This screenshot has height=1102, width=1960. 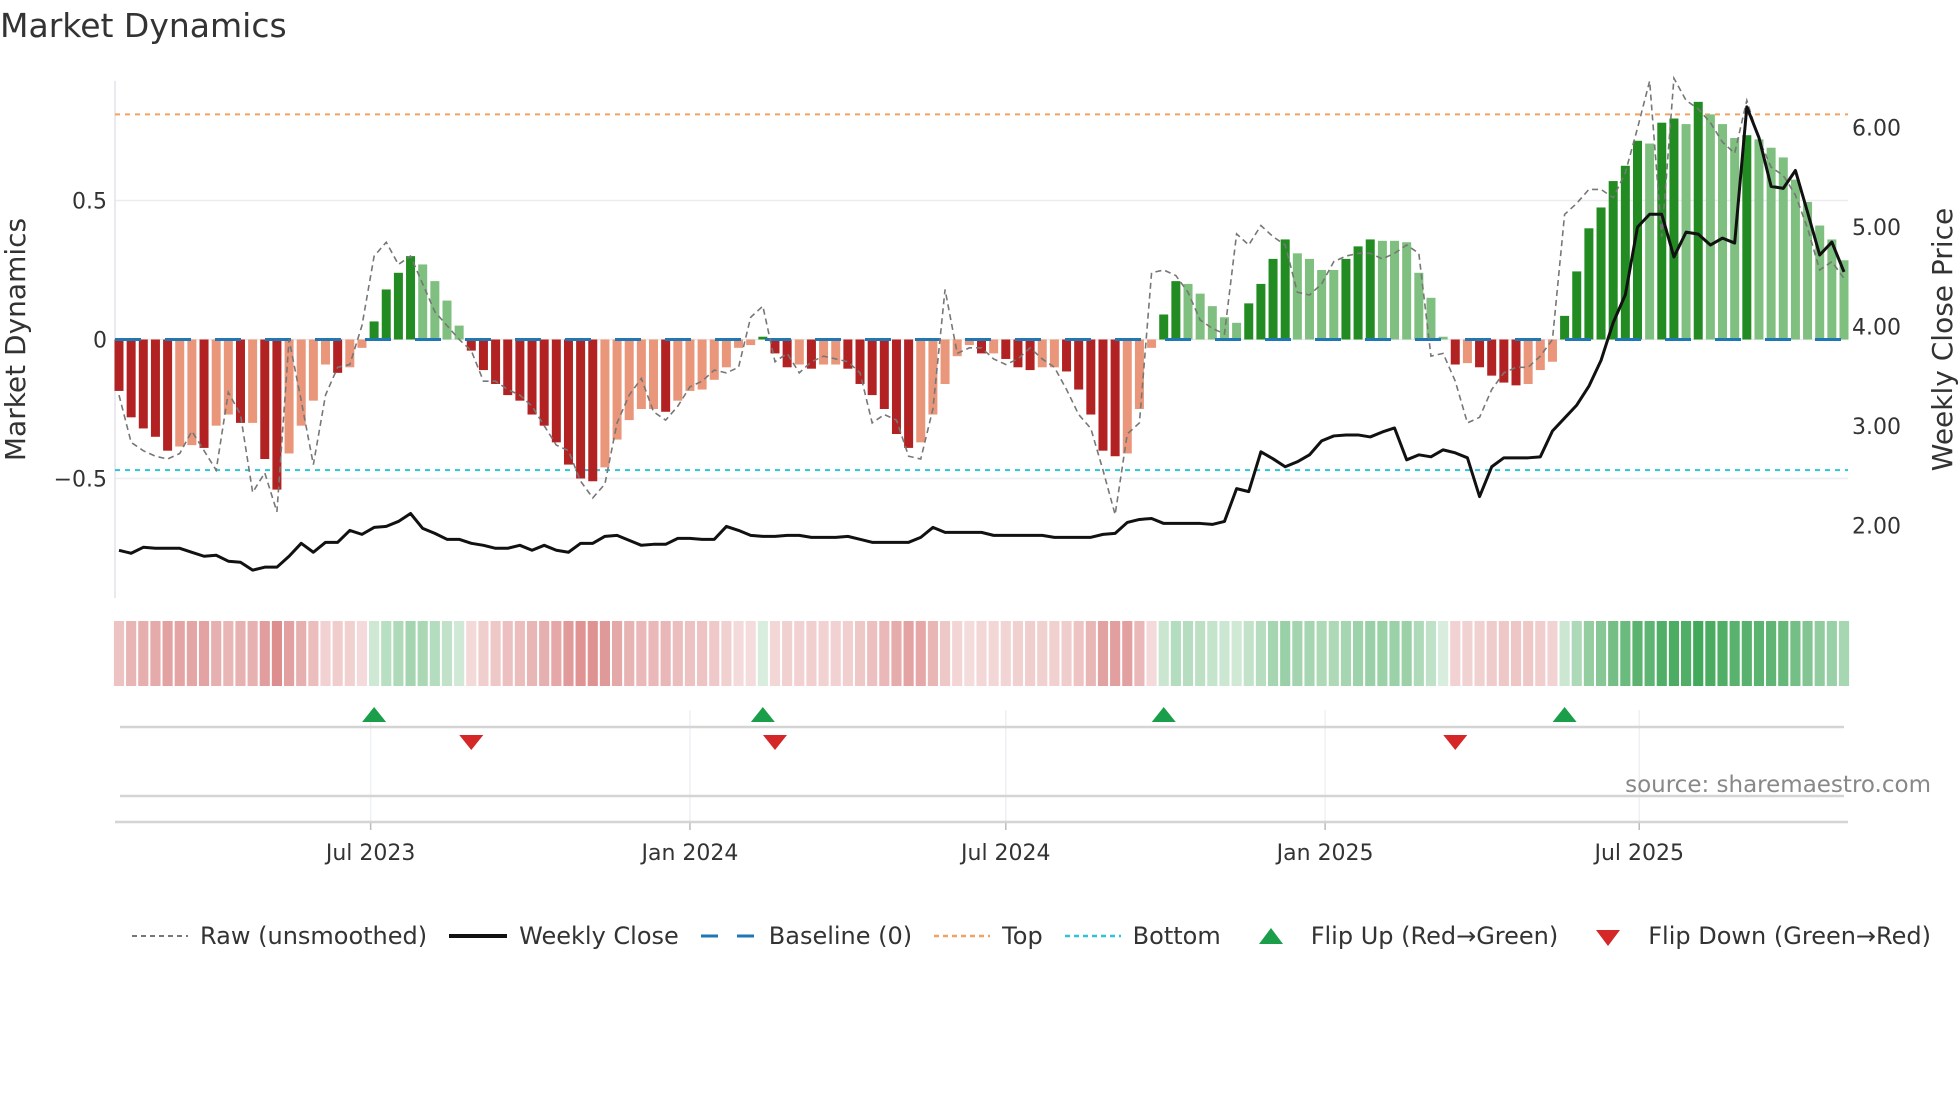 I want to click on bottom-legend-icon, so click(x=1098, y=936).